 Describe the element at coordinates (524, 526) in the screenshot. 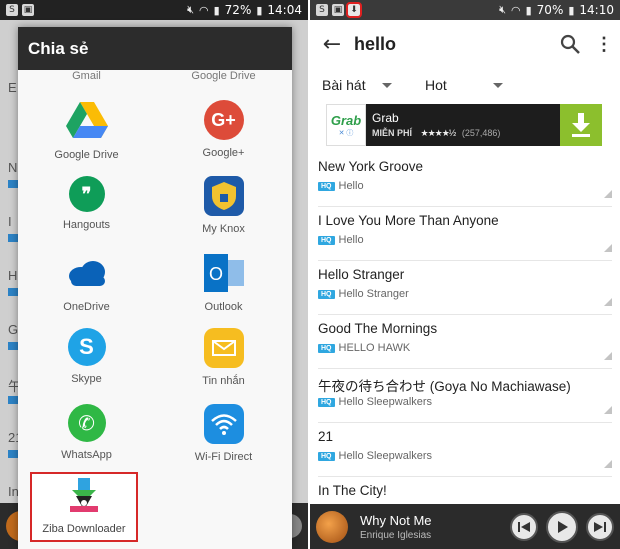

I see `previous-track-icon` at that location.